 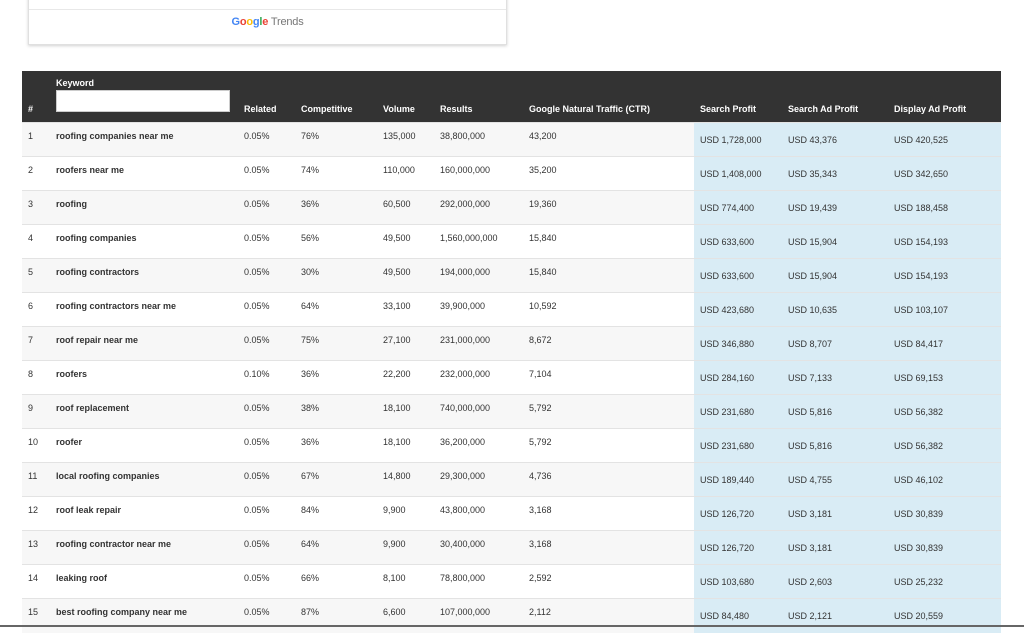 I want to click on cell-search-ad-profit: USD 8,707, so click(x=841, y=343).